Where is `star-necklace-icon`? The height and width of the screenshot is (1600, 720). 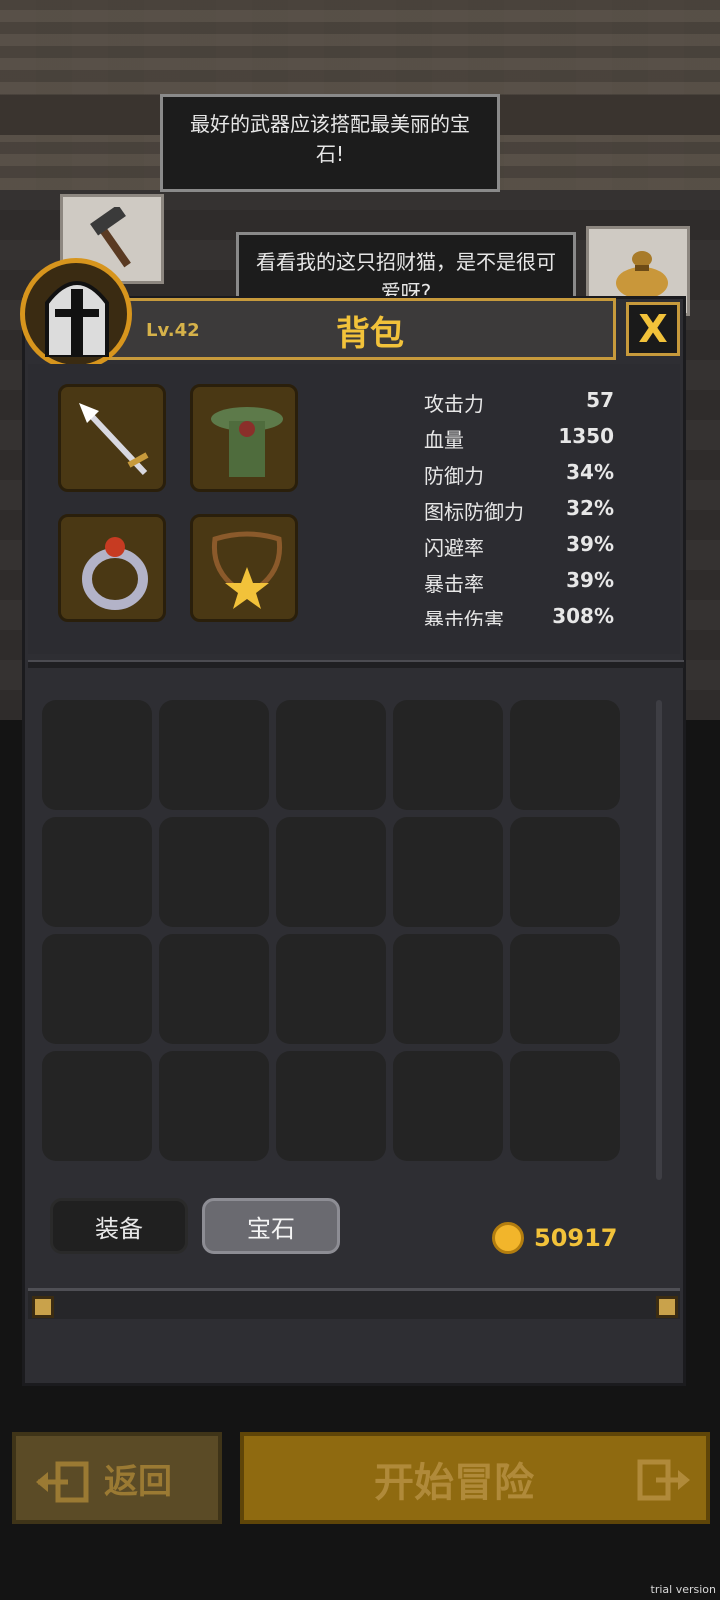
star-necklace-icon is located at coordinates (247, 570).